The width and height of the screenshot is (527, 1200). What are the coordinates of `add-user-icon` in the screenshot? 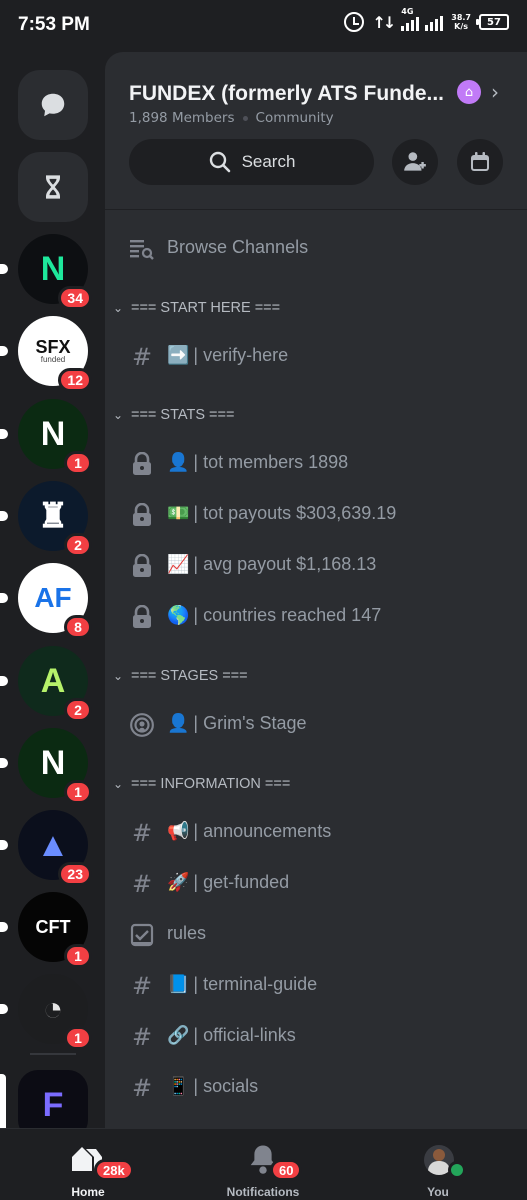 It's located at (415, 161).